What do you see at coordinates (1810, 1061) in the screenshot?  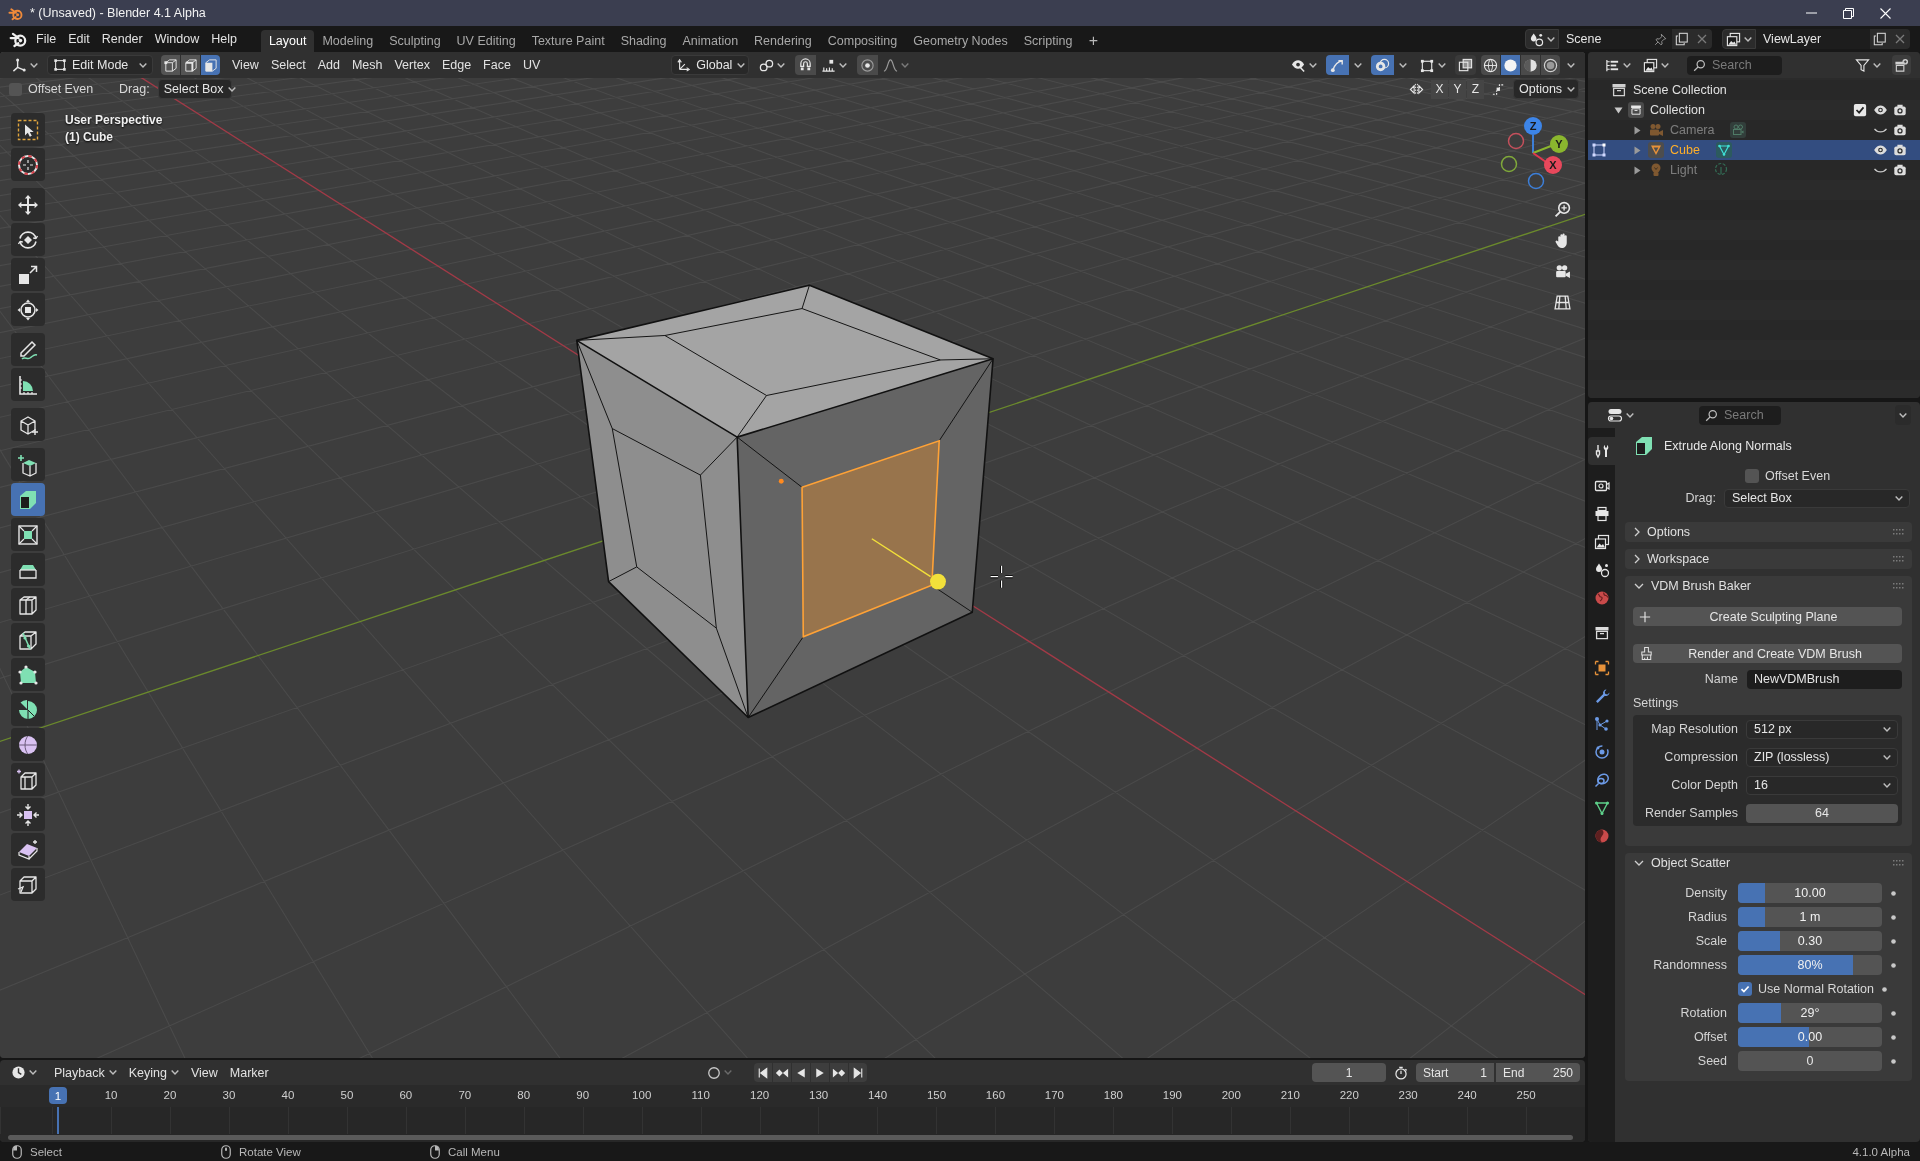 I see `number-field: 0` at bounding box center [1810, 1061].